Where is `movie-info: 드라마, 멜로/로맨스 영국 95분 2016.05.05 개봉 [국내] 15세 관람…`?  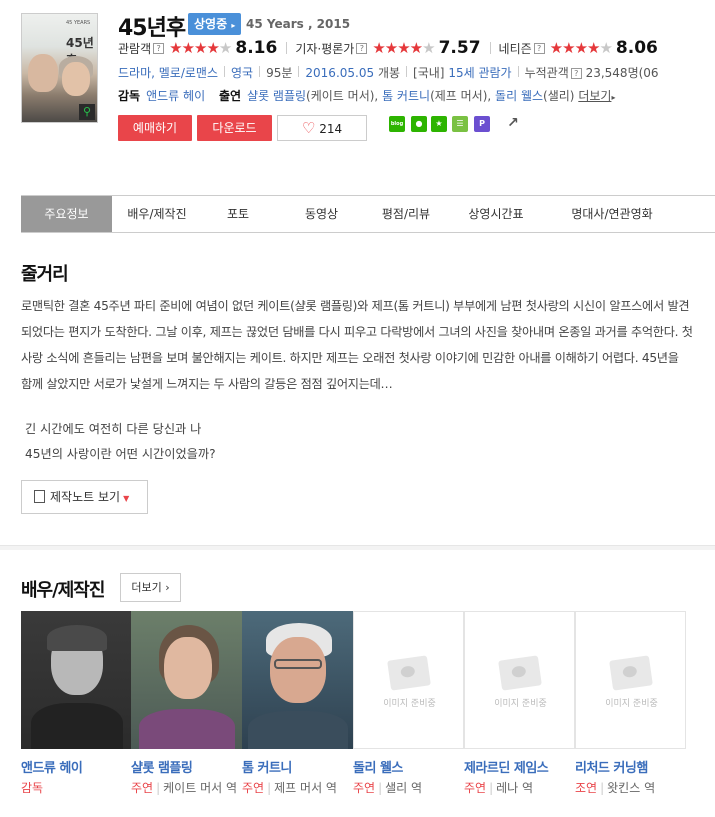
movie-info: 드라마, 멜로/로맨스 영국 95분 2016.05.05 개봉 [국내] 15세 관람… is located at coordinates (388, 72).